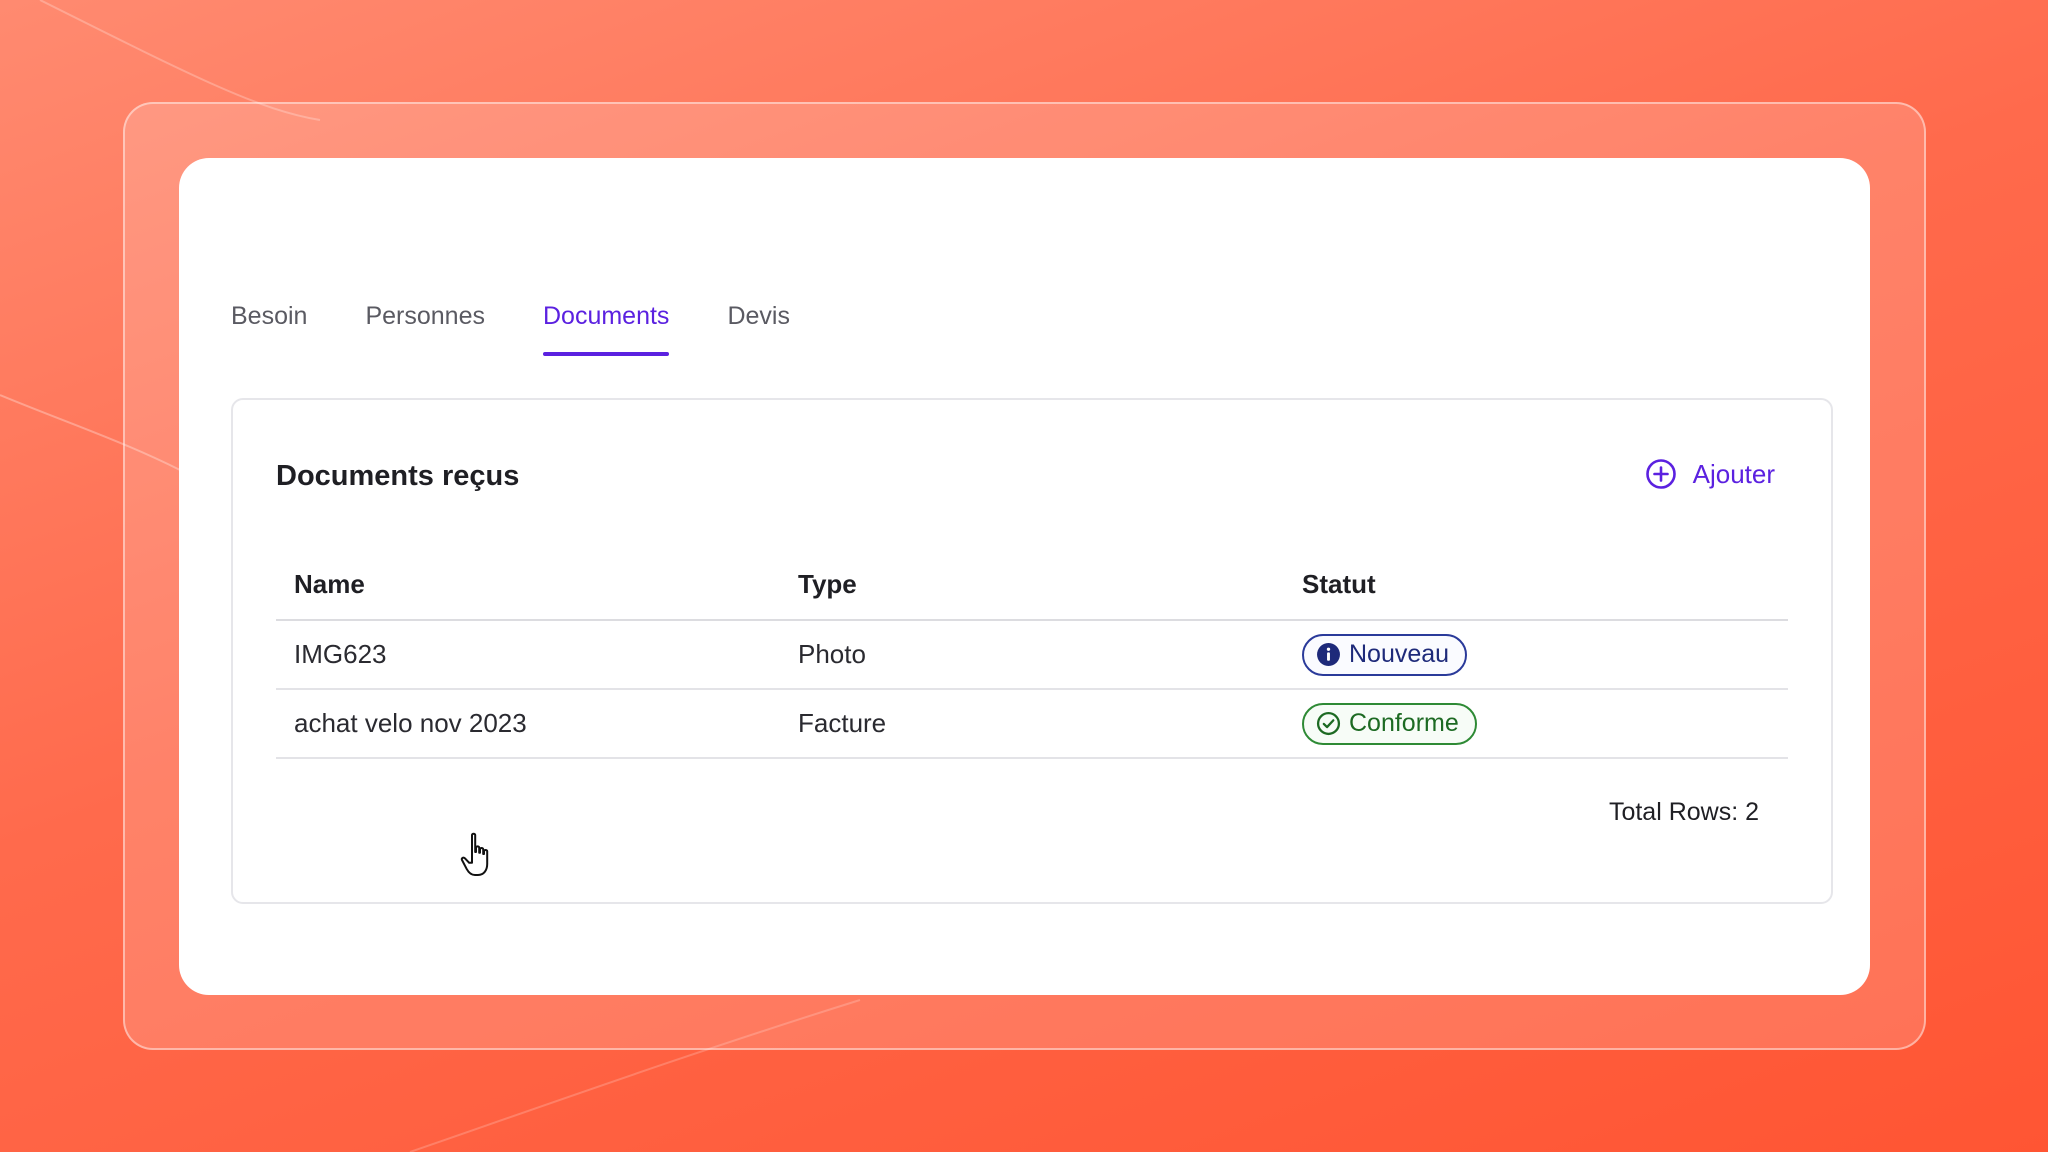  Describe the element at coordinates (606, 335) in the screenshot. I see `tab-documents: Documents` at that location.